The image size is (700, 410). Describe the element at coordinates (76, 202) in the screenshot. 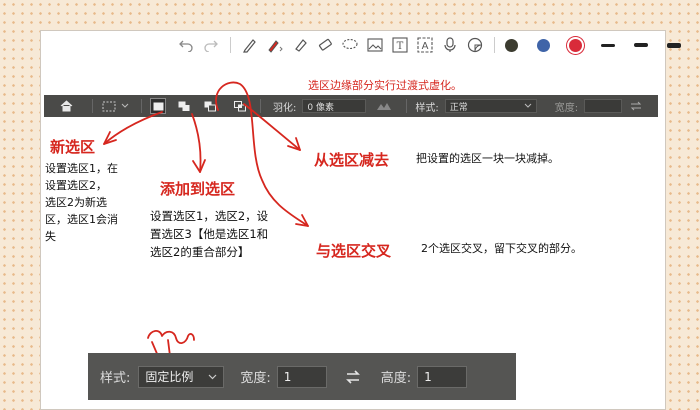

I see `desc-line: 选区2为新选` at that location.